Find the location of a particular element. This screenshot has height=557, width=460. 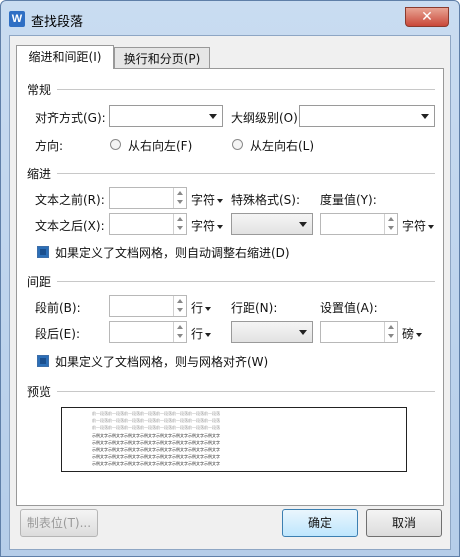

special-format-select is located at coordinates (272, 224).